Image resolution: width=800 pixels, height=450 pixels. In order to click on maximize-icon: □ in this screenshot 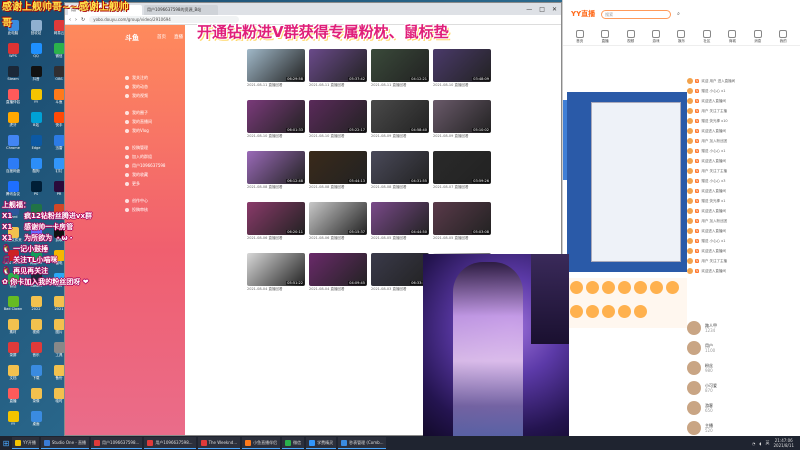, I will do `click(542, 9)`.